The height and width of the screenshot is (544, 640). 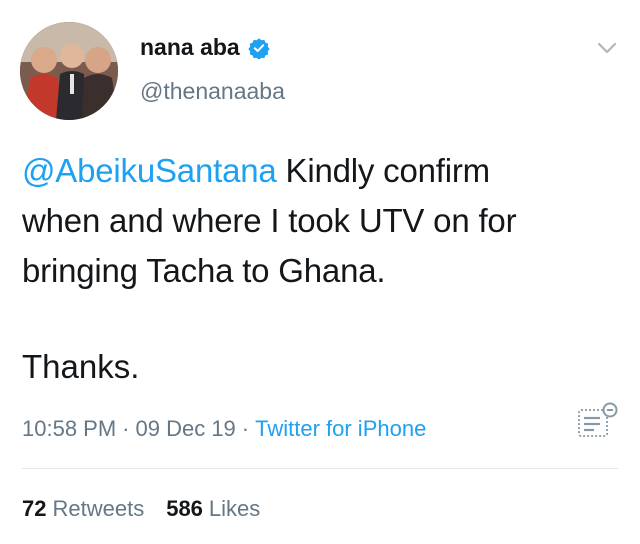 I want to click on likes-stat: 586 Likes, so click(x=213, y=509).